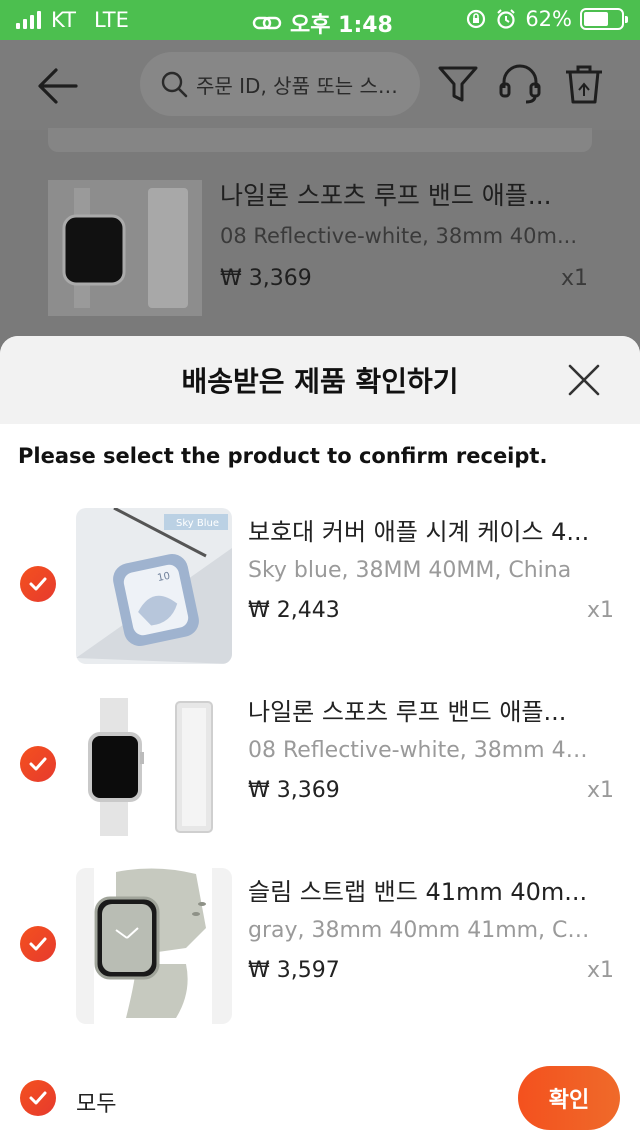 The height and width of the screenshot is (1136, 640). I want to click on product-variant: Sky blue, 38MM 40MM, China, so click(410, 570).